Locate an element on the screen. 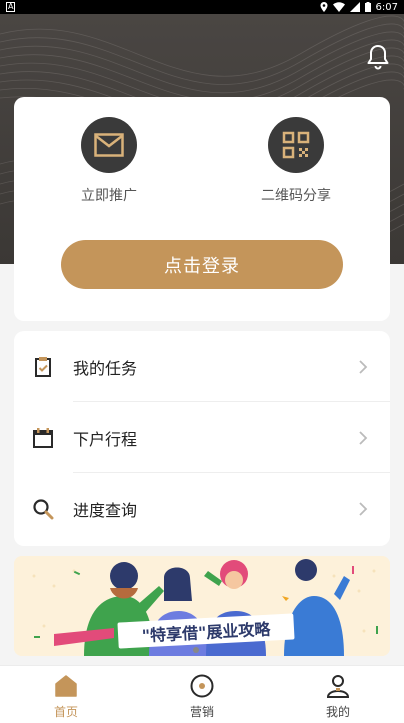 The image size is (404, 723). bottom-tabbar: 首页 营销 我的 is located at coordinates (202, 694).